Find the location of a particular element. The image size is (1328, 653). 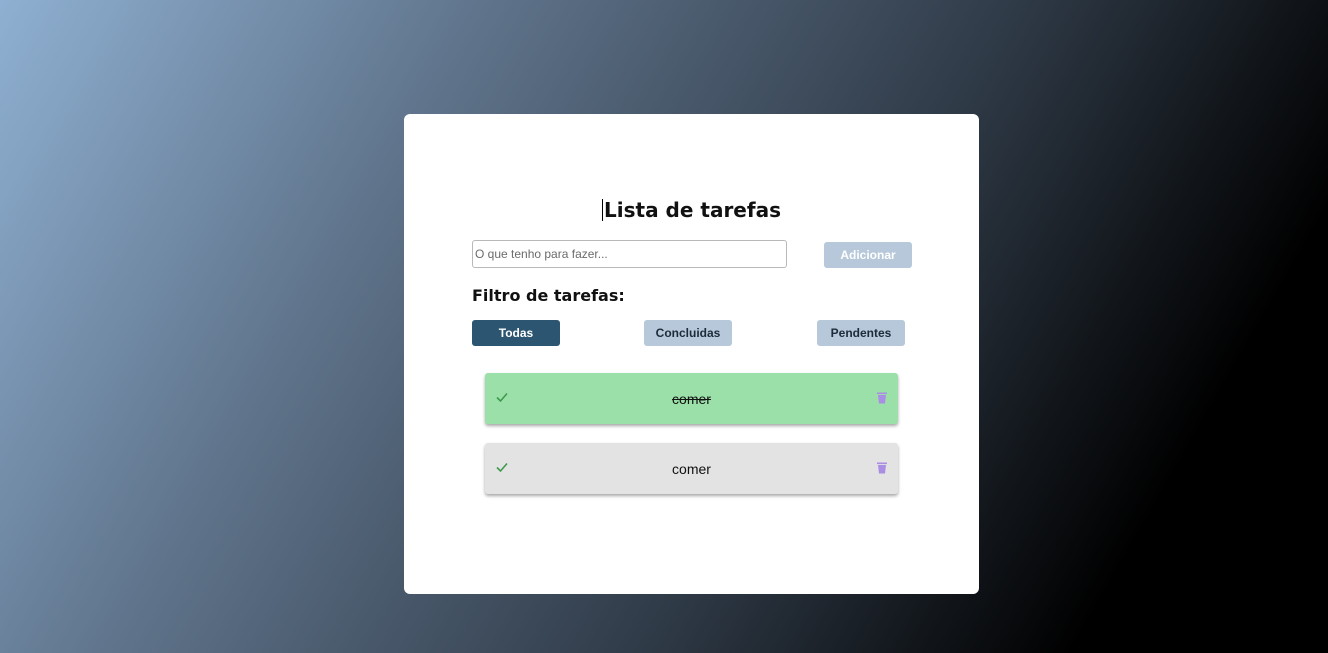

page-title-text: Lista de tarefas is located at coordinates (692, 210).